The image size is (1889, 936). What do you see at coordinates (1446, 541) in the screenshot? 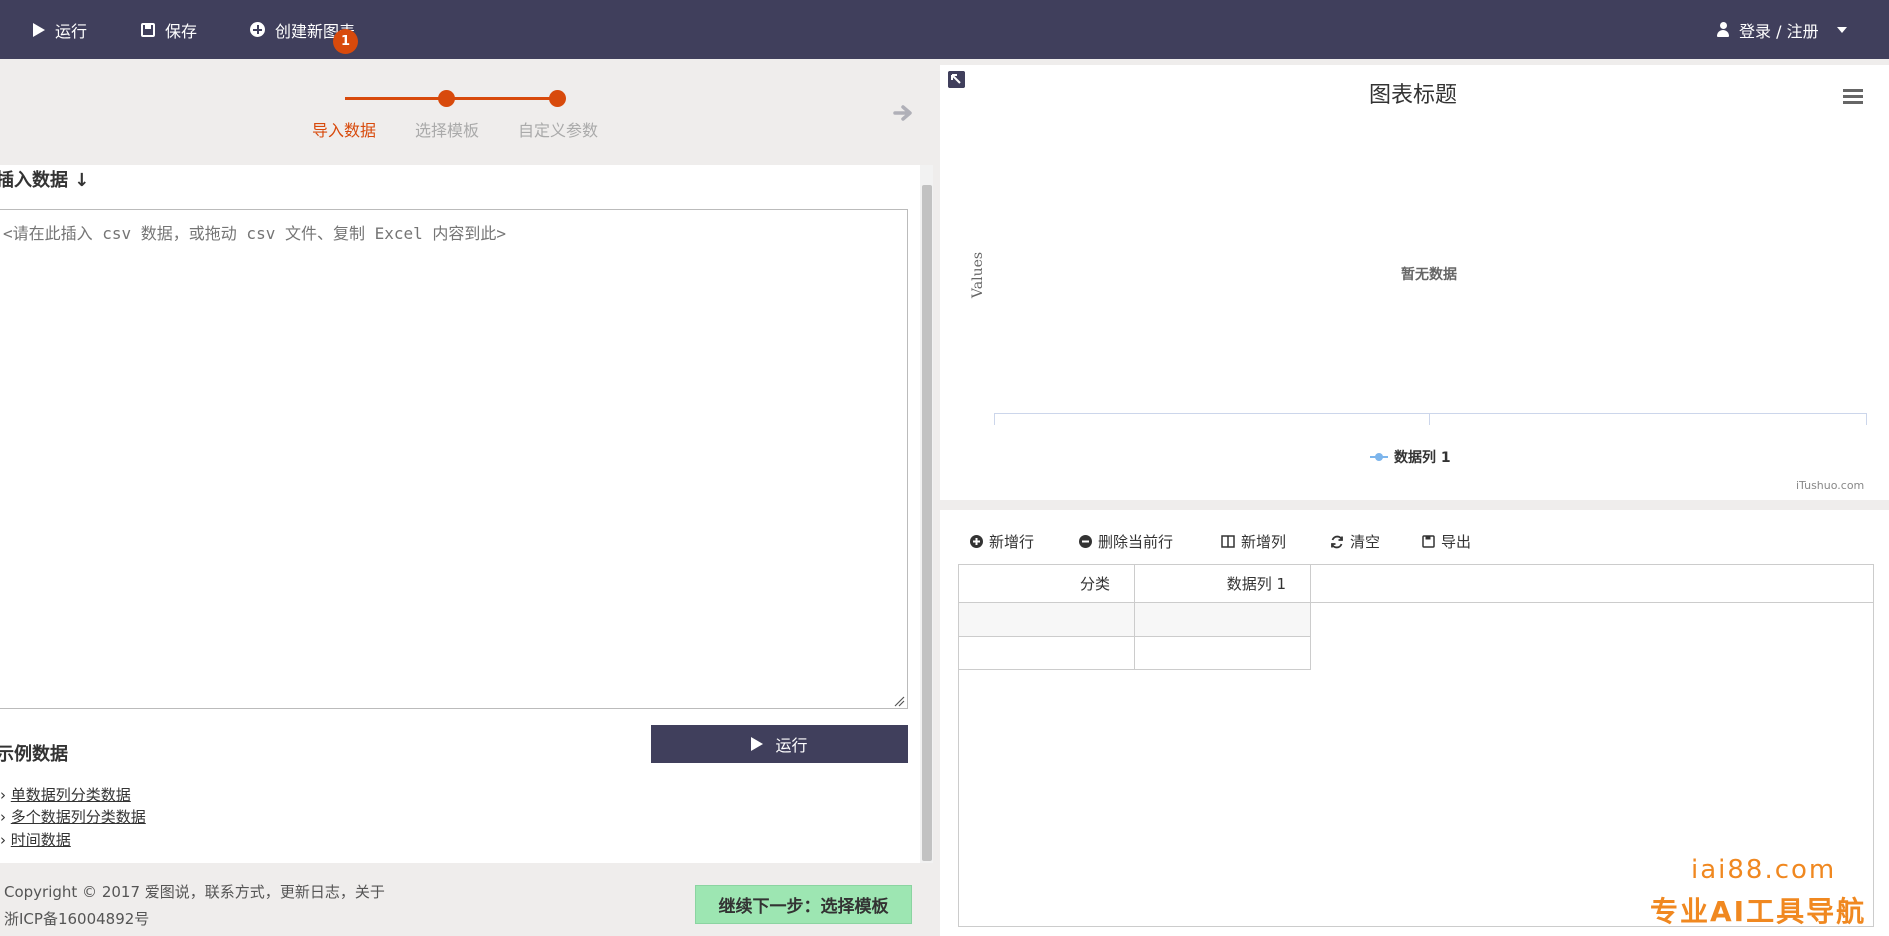
I see `export-button: 导出` at bounding box center [1446, 541].